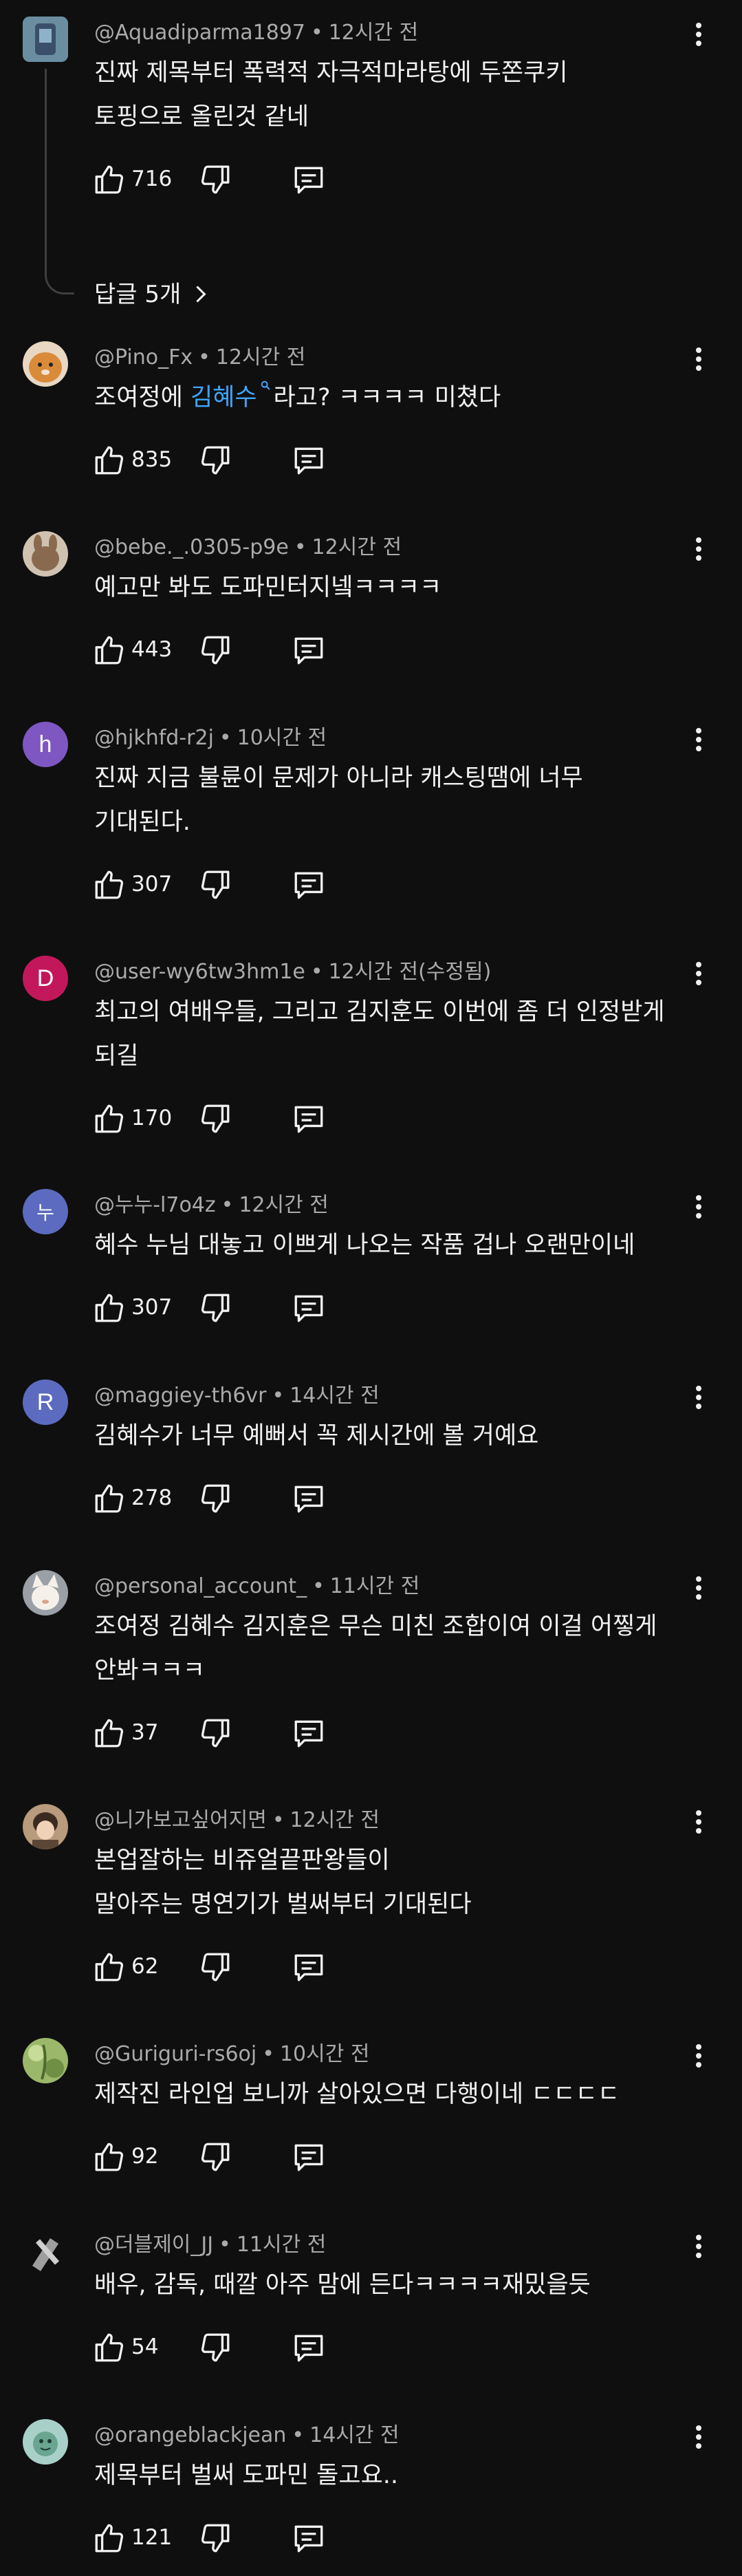 The height and width of the screenshot is (2576, 742). Describe the element at coordinates (150, 292) in the screenshot. I see `view-replies-button: 답글 5개` at that location.